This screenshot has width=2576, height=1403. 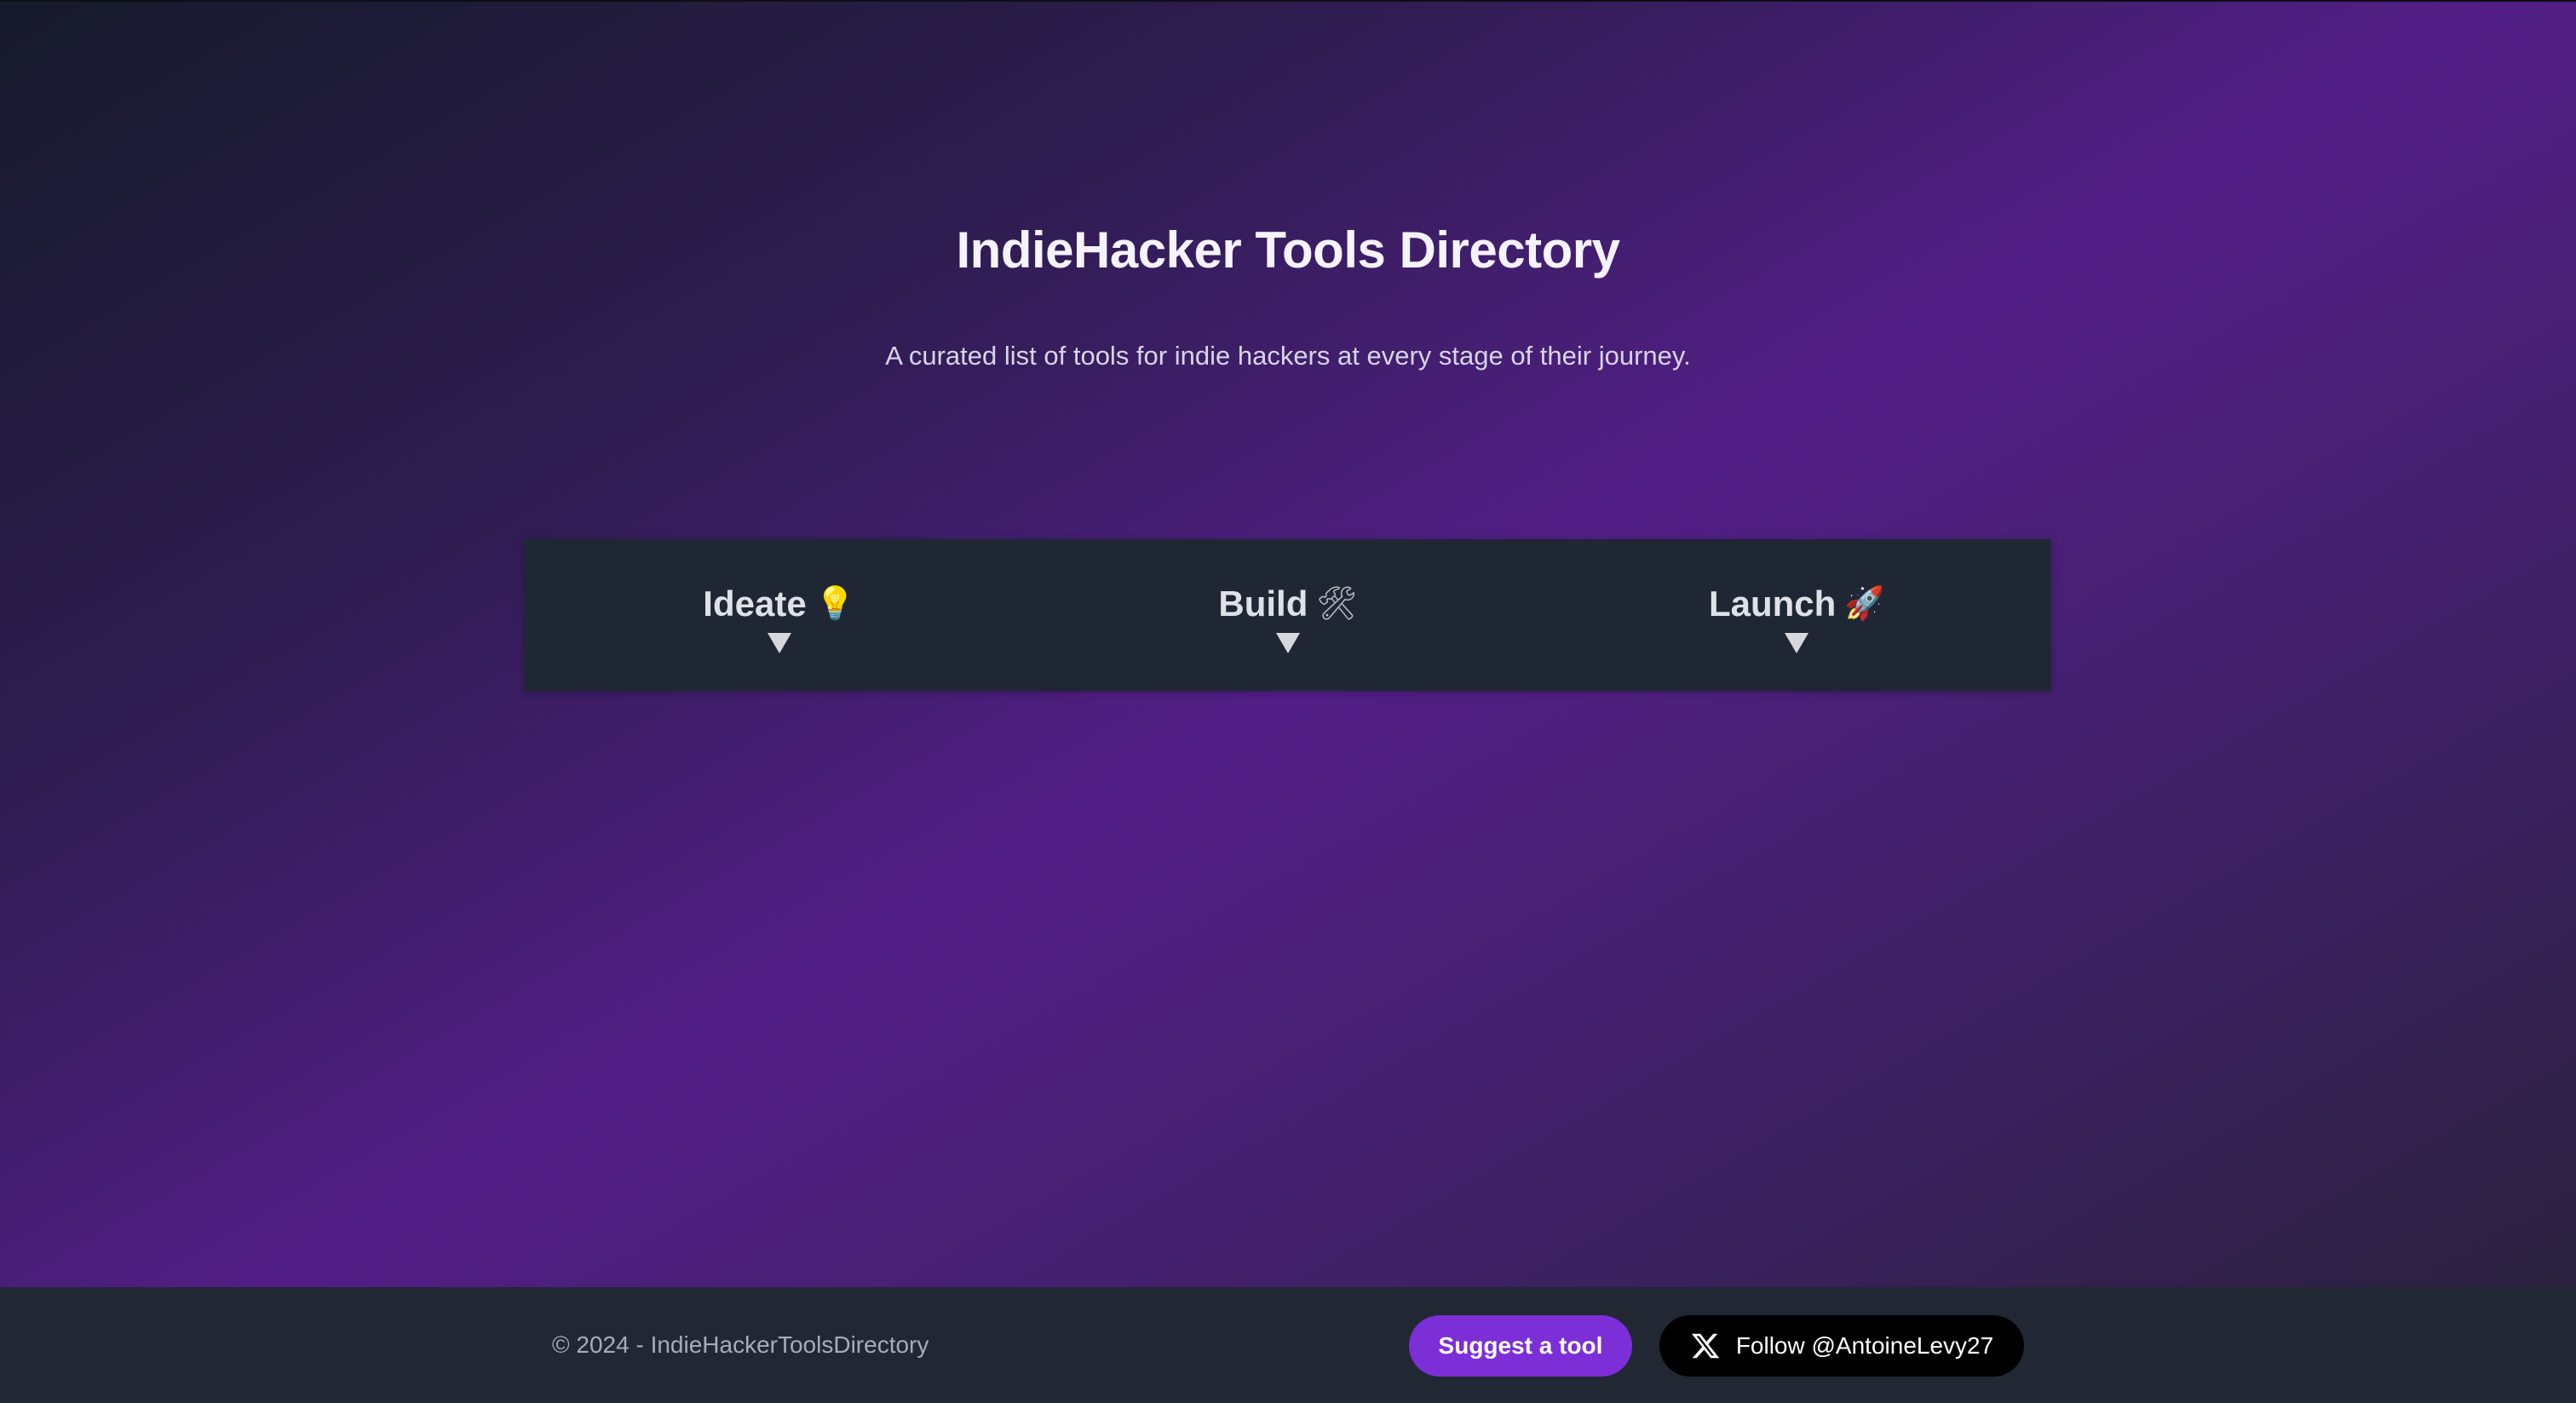 What do you see at coordinates (1263, 604) in the screenshot?
I see `stage-build-label: Build` at bounding box center [1263, 604].